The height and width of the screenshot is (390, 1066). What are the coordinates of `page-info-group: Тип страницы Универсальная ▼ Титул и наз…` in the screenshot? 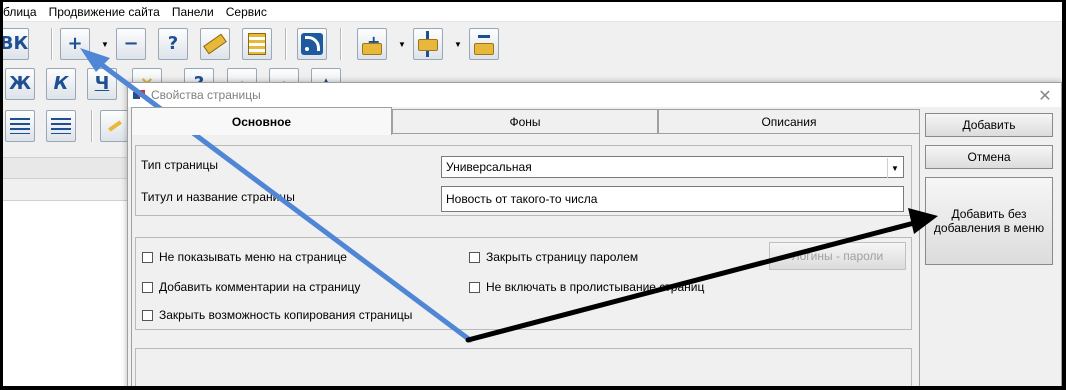 It's located at (523, 180).